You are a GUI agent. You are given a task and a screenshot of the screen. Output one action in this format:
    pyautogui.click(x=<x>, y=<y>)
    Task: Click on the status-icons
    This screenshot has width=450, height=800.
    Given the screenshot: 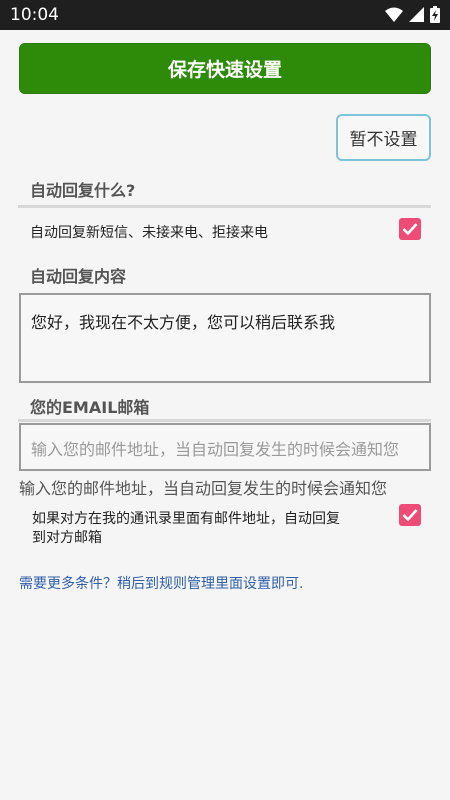 What is the action you would take?
    pyautogui.click(x=412, y=14)
    